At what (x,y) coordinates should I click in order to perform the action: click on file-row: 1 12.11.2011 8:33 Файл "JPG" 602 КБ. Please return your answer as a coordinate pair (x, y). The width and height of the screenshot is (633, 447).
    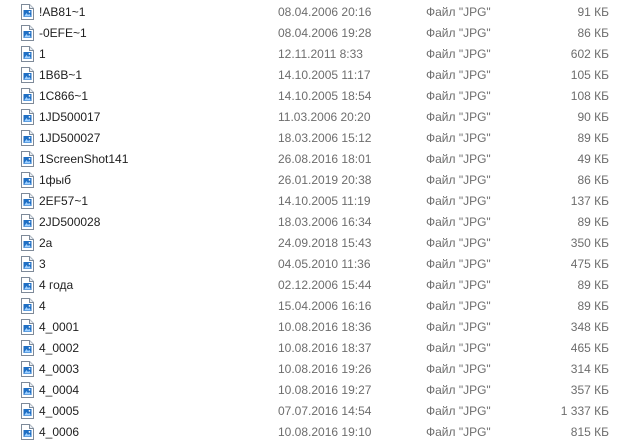
    Looking at the image, I should click on (316, 54).